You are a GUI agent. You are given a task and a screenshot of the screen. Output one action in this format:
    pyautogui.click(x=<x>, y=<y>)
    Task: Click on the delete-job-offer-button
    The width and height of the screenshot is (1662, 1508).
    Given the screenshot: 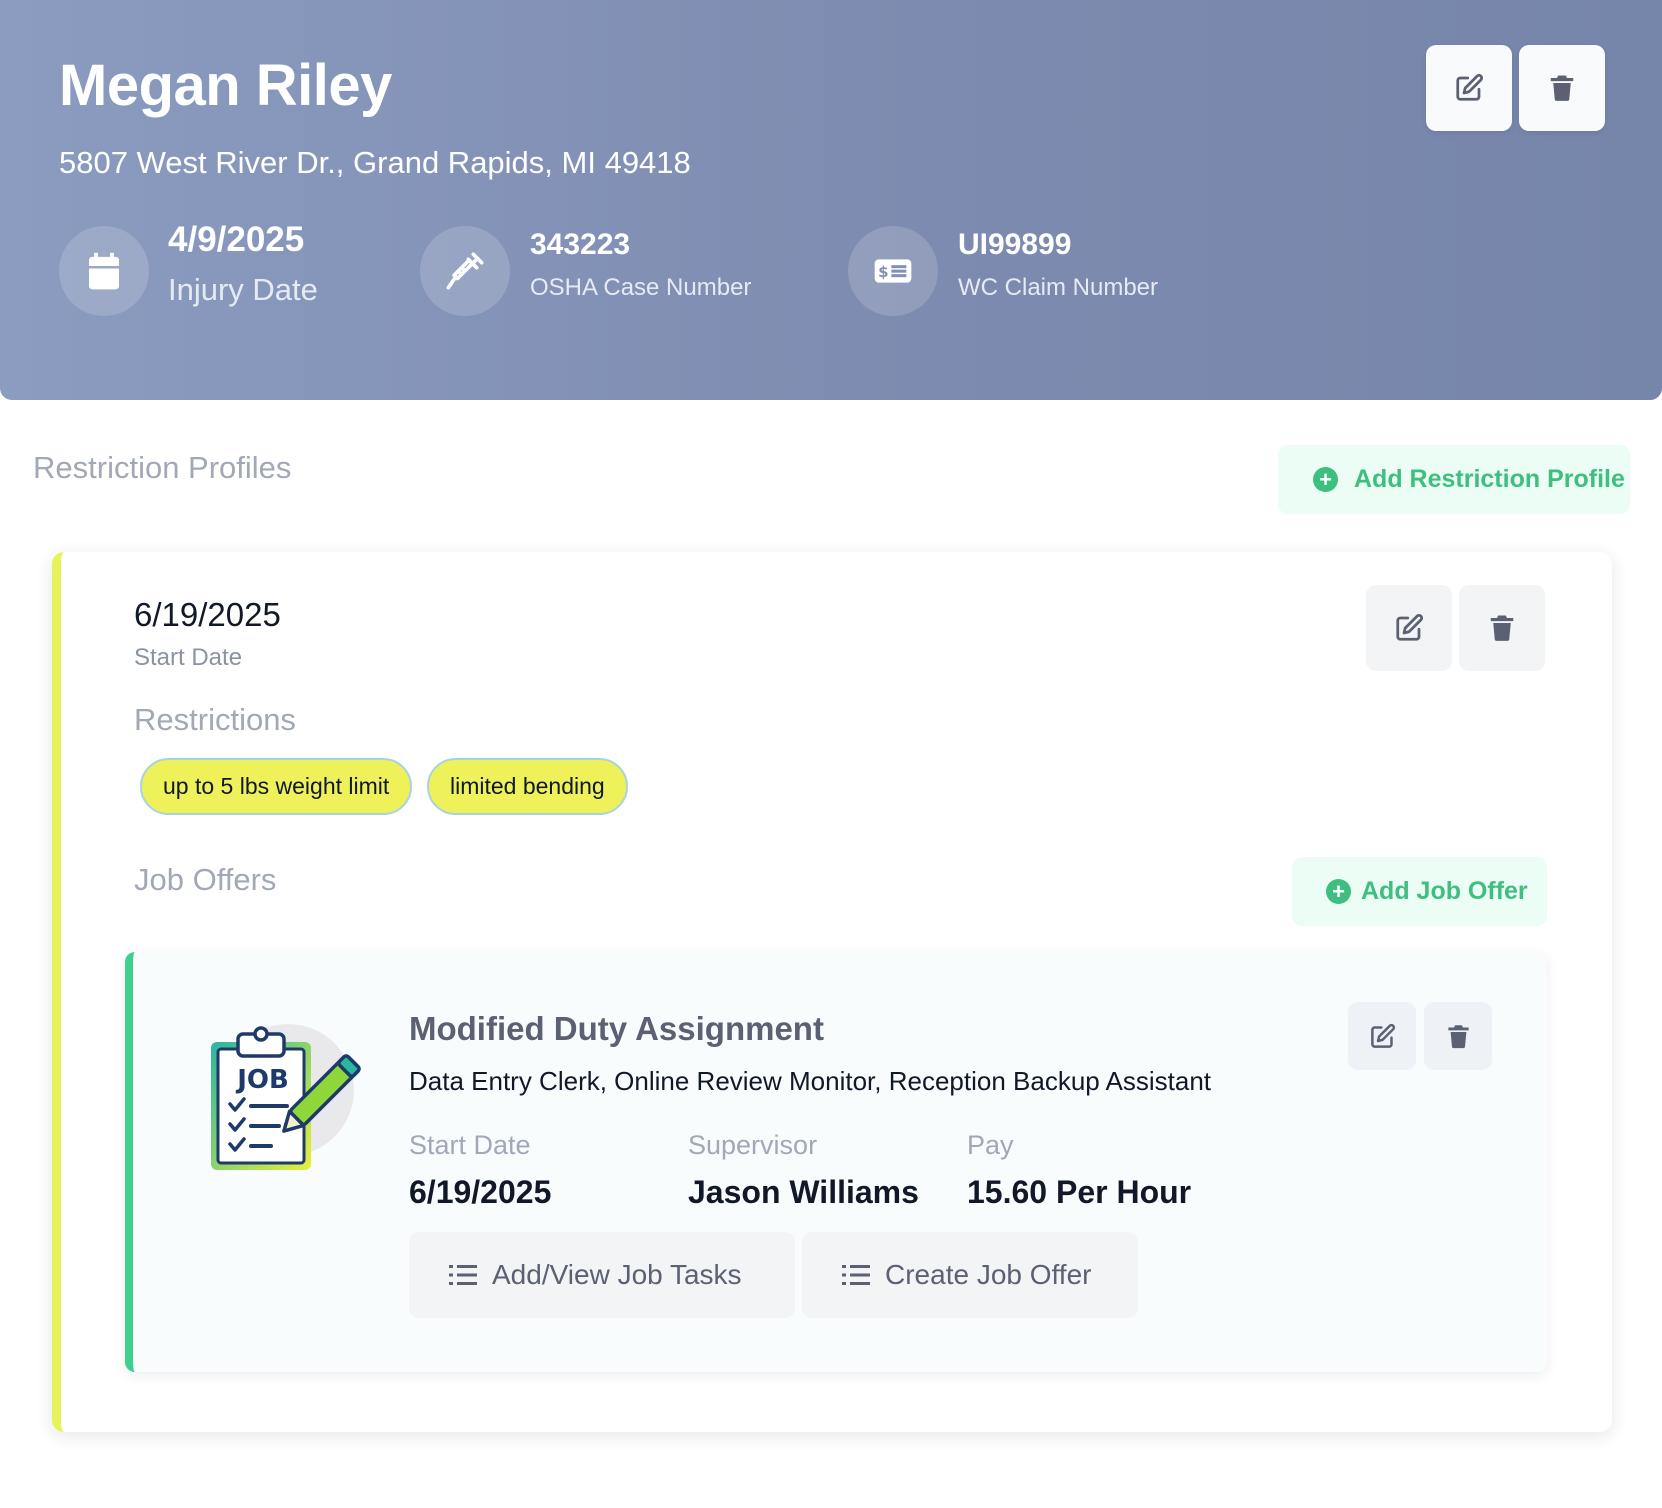 What is the action you would take?
    pyautogui.click(x=1458, y=1036)
    